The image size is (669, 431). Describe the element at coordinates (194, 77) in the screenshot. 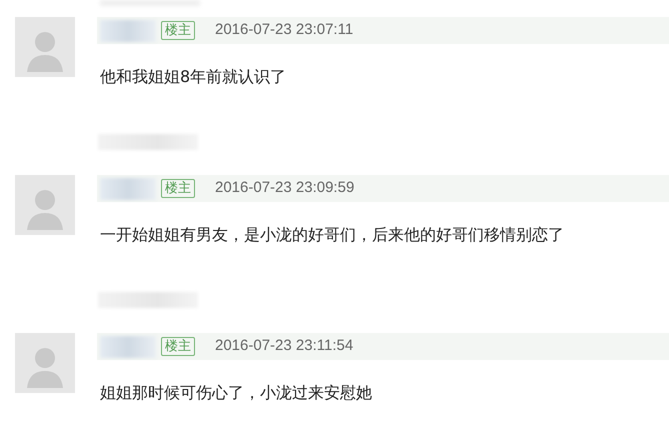

I see `post-text: 他和我姐姐8年前就认识了` at that location.